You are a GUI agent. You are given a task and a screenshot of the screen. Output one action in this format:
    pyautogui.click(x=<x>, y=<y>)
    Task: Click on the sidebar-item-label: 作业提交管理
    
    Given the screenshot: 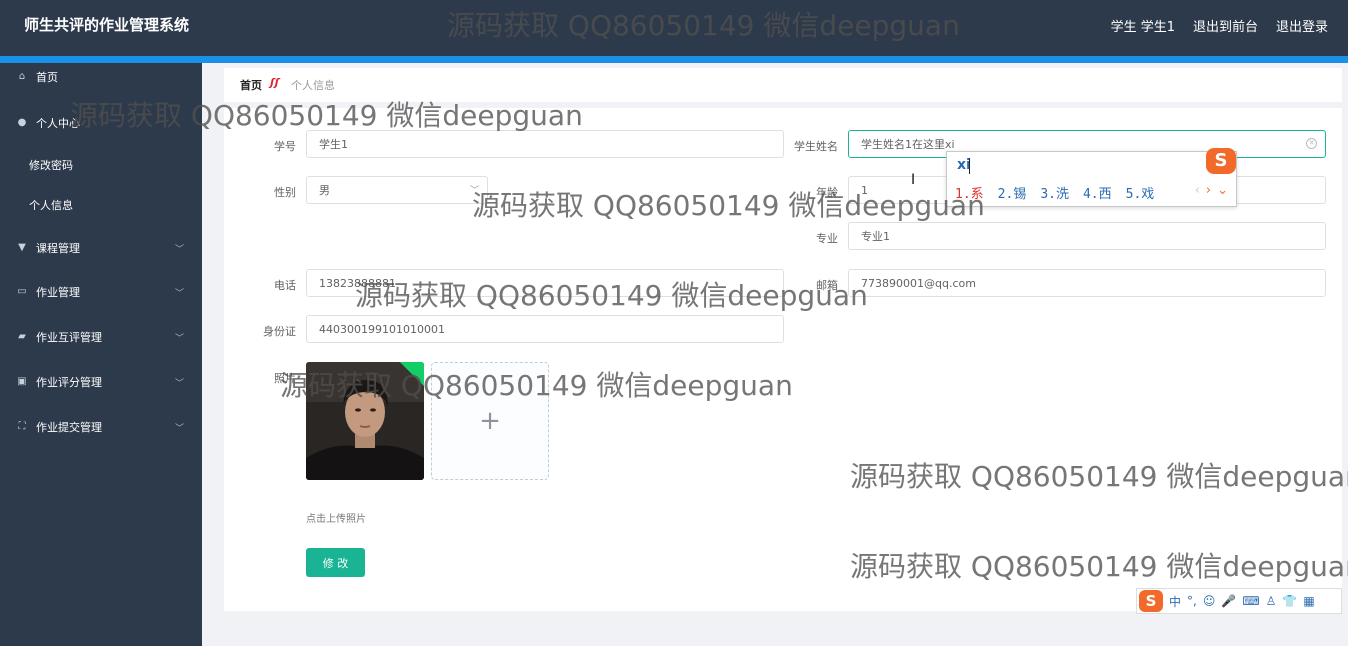 What is the action you would take?
    pyautogui.click(x=69, y=427)
    